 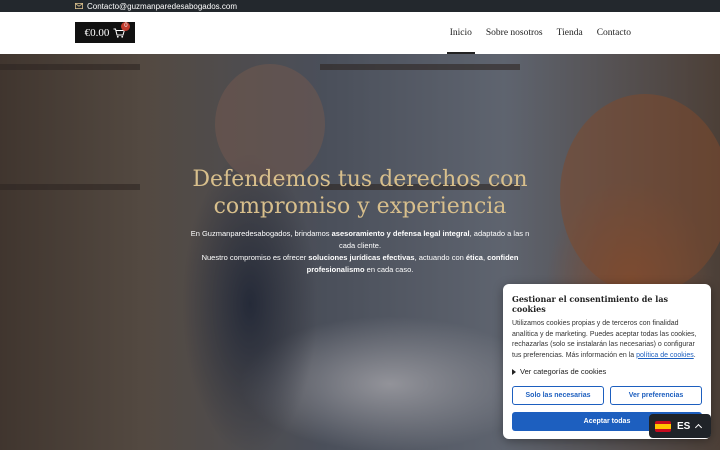 What do you see at coordinates (499, 233) in the screenshot?
I see `intro-text: , adaptado a las n` at bounding box center [499, 233].